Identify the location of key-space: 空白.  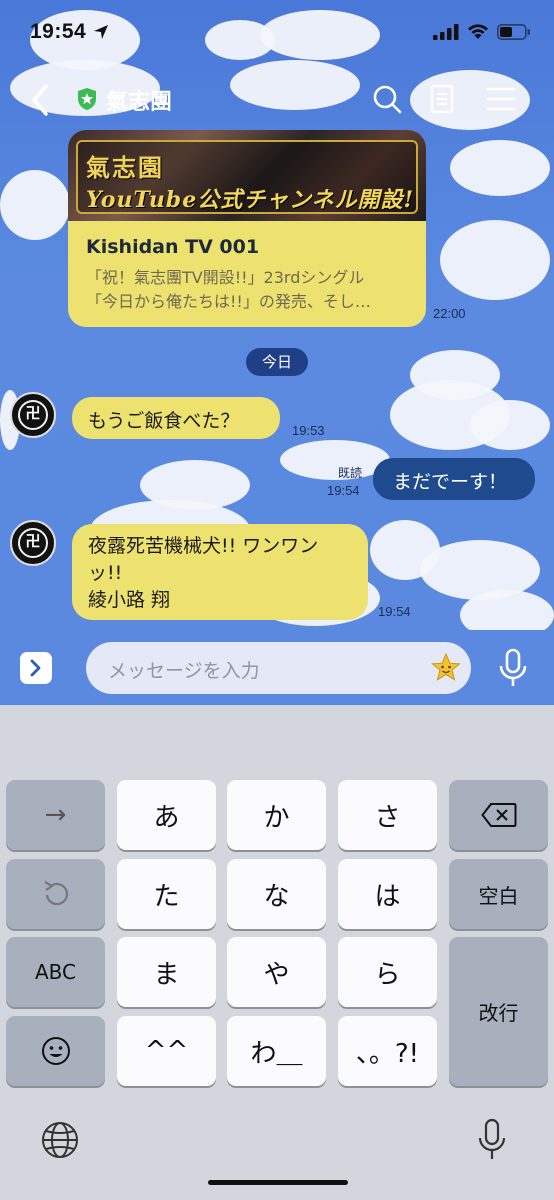
(498, 894).